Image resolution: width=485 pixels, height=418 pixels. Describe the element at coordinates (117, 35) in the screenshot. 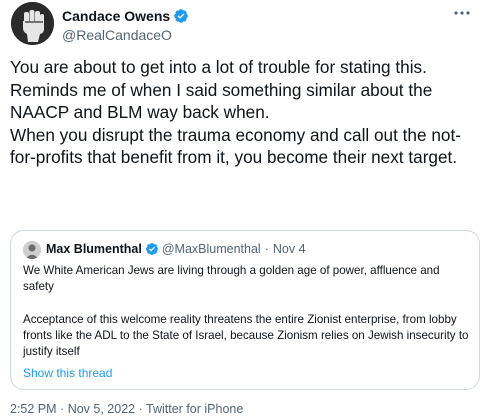

I see `author-handle: @RealCandaceO` at that location.